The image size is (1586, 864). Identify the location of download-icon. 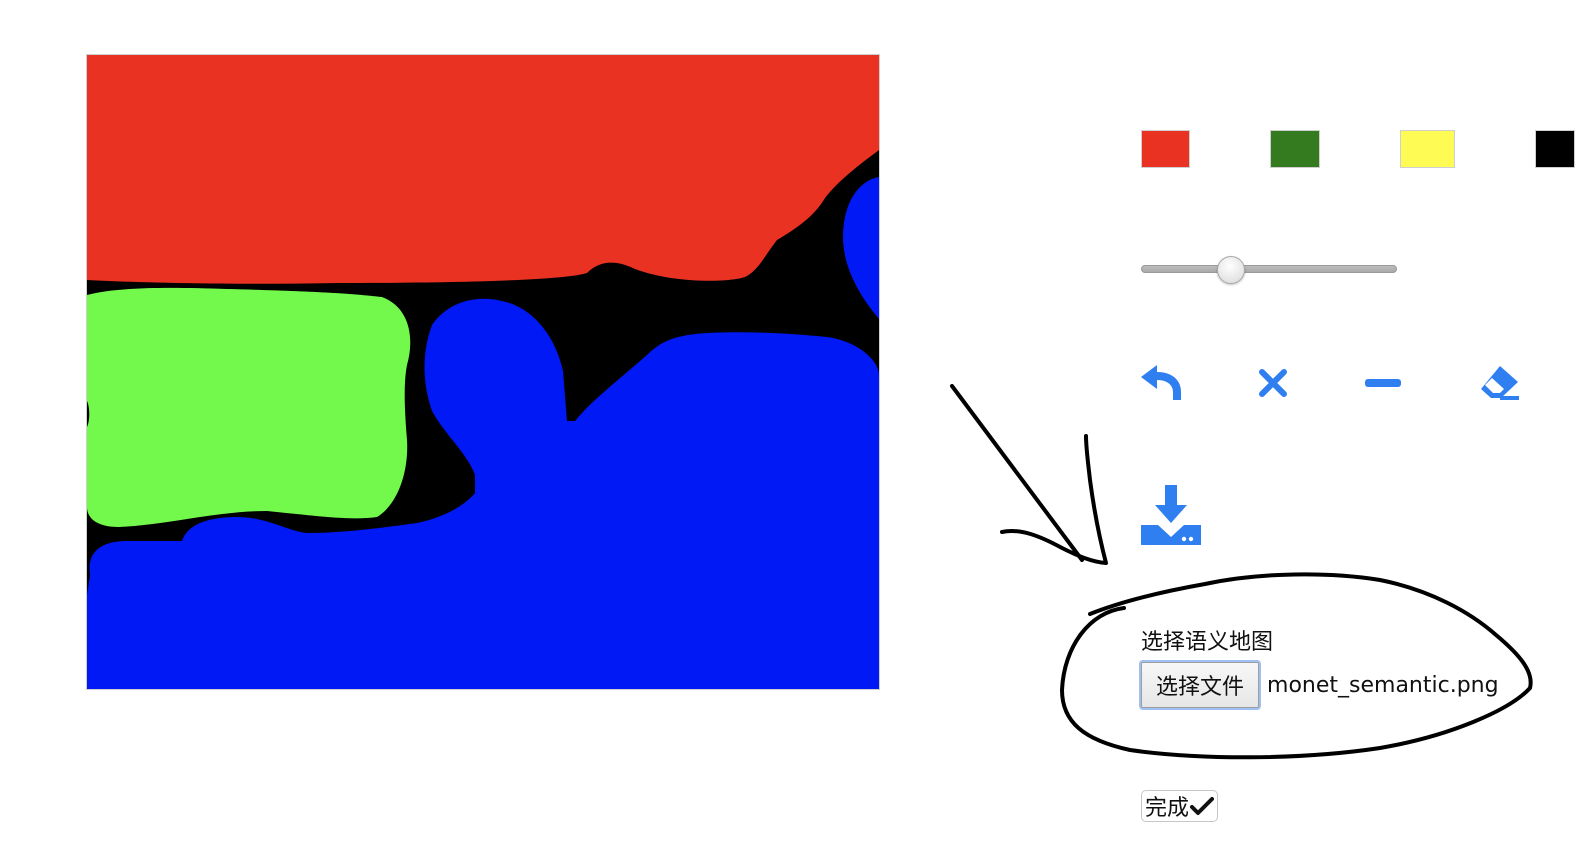
(1171, 515).